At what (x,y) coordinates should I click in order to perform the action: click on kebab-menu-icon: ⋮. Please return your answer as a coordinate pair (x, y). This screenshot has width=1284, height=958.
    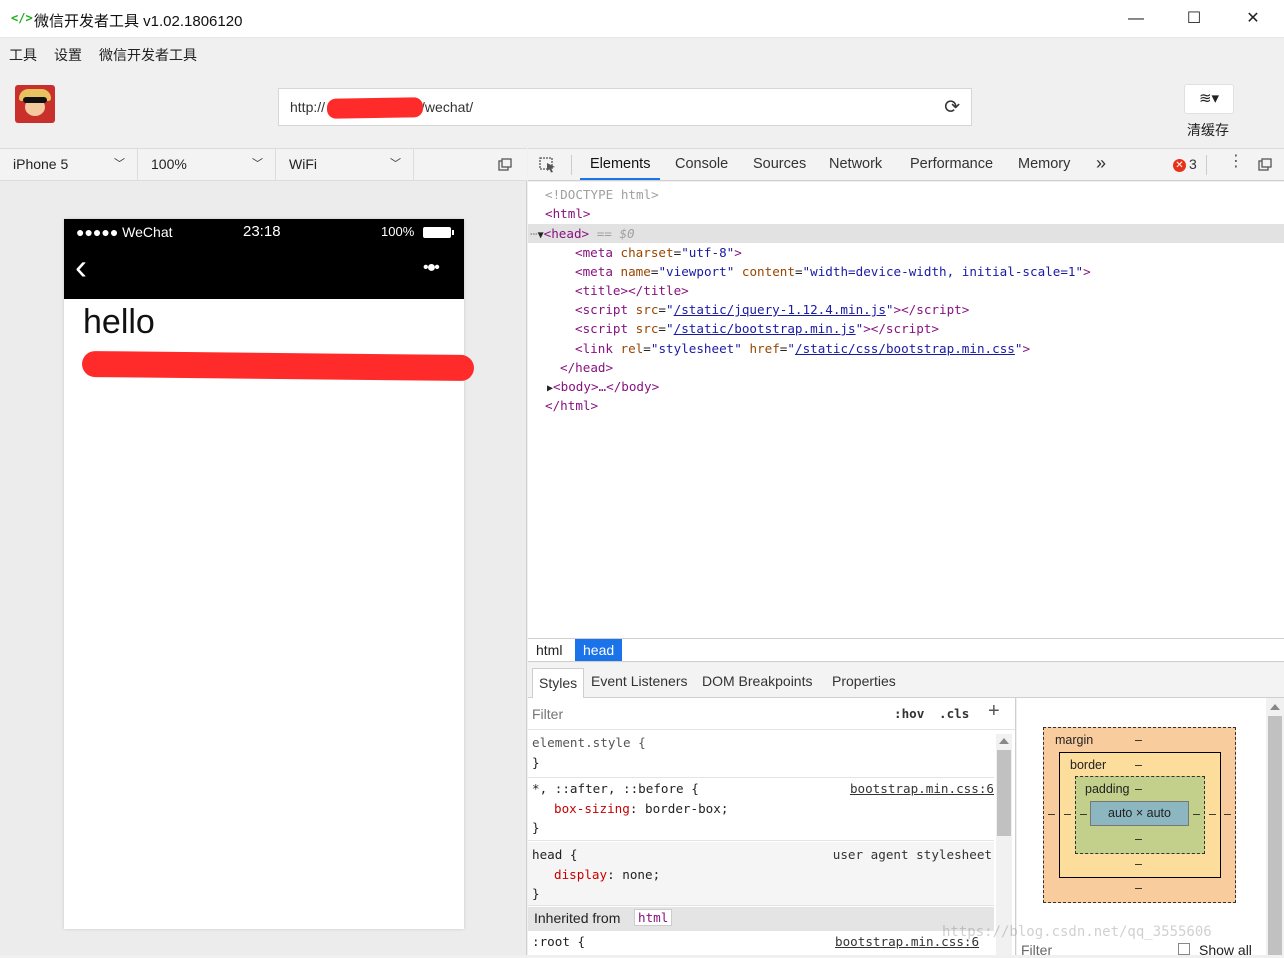
    Looking at the image, I should click on (1236, 162).